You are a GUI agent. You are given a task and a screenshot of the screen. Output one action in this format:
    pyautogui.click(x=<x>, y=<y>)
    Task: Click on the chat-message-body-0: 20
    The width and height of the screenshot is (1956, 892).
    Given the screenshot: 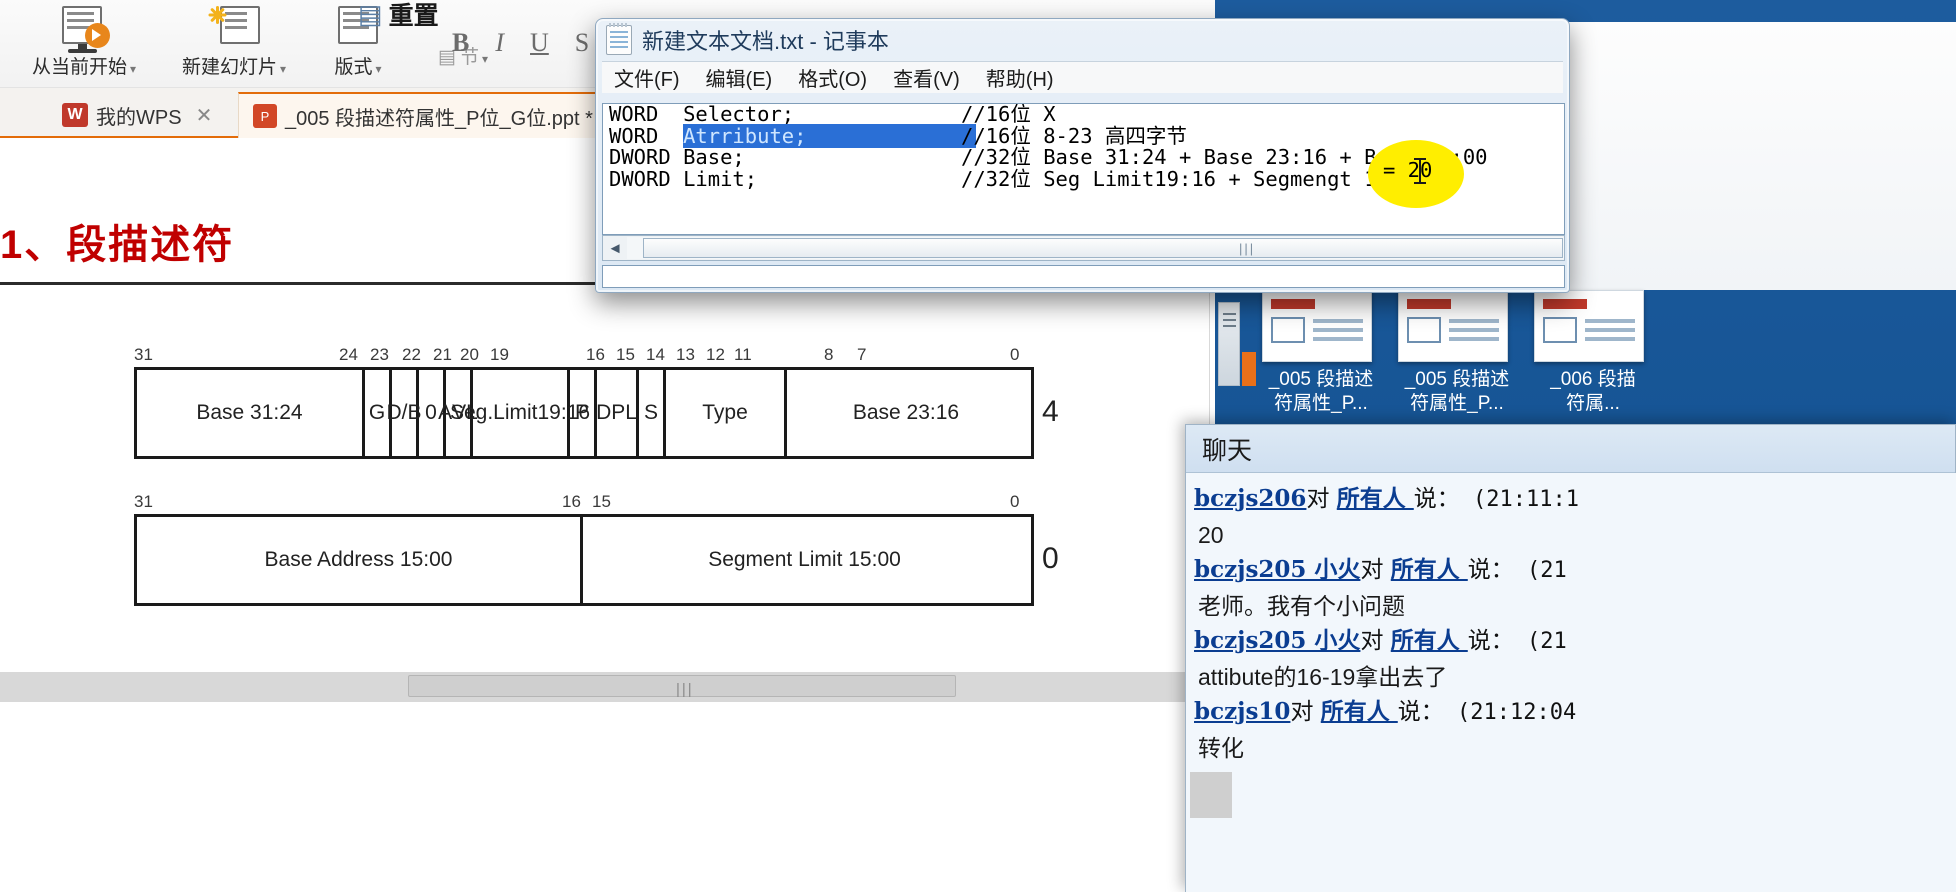 What is the action you would take?
    pyautogui.click(x=1211, y=534)
    